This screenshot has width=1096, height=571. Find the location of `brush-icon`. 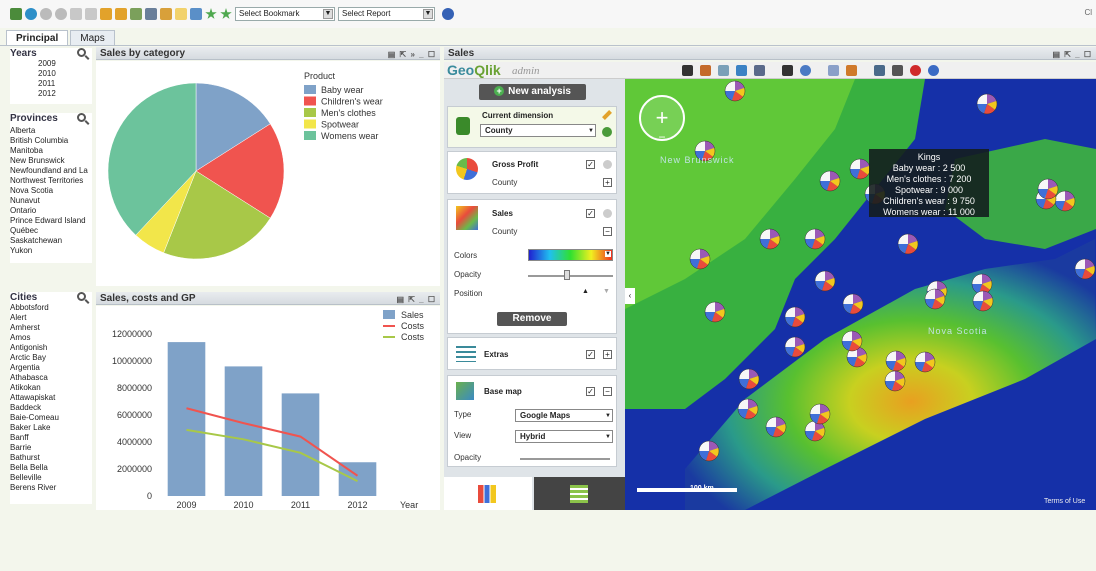

brush-icon is located at coordinates (851, 70).